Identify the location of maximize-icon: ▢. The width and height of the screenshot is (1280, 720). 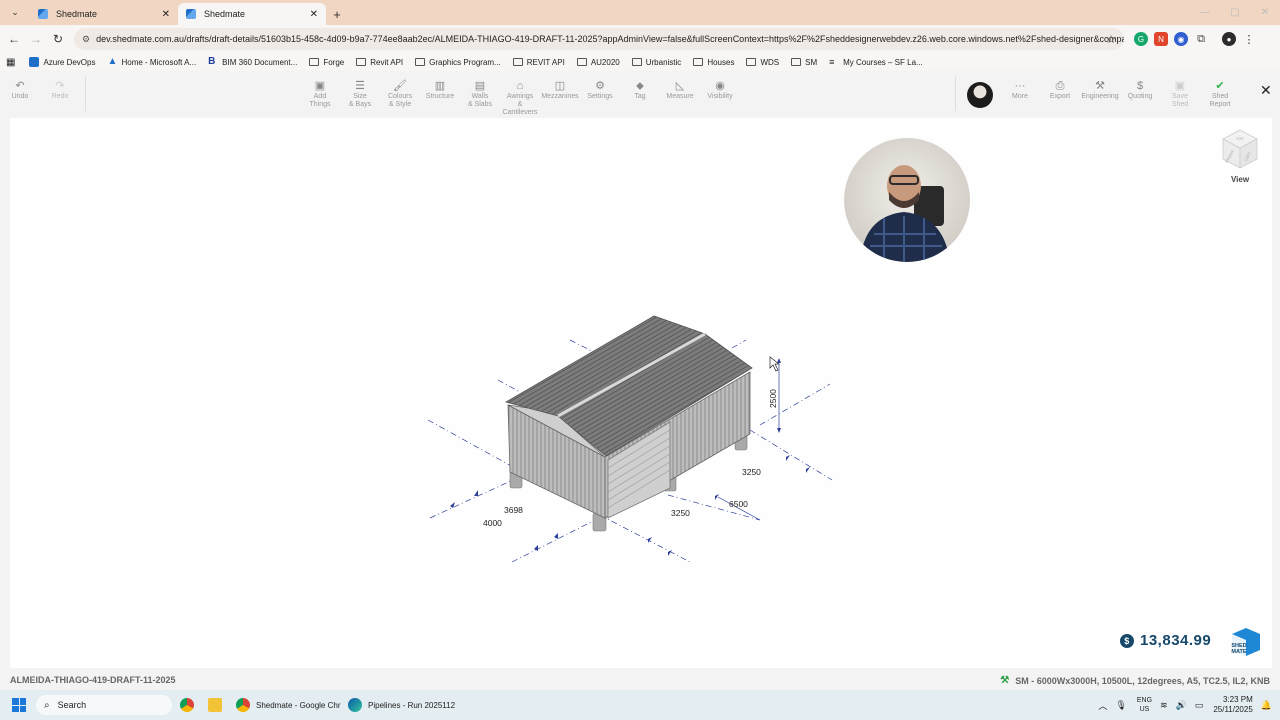
(1235, 12).